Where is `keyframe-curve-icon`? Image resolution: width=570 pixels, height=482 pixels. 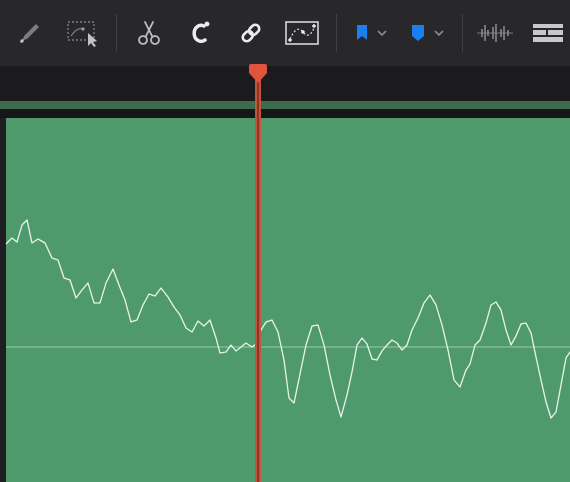 keyframe-curve-icon is located at coordinates (302, 33).